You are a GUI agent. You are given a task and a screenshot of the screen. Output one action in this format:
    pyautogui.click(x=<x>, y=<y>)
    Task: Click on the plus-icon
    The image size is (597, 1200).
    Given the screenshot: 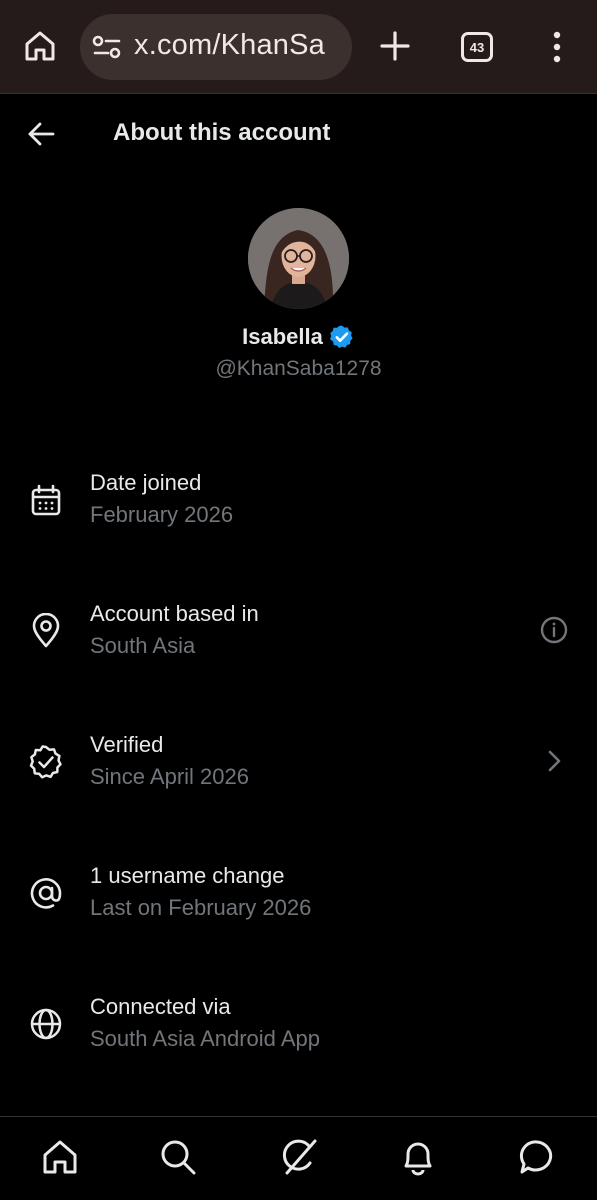 What is the action you would take?
    pyautogui.click(x=395, y=46)
    